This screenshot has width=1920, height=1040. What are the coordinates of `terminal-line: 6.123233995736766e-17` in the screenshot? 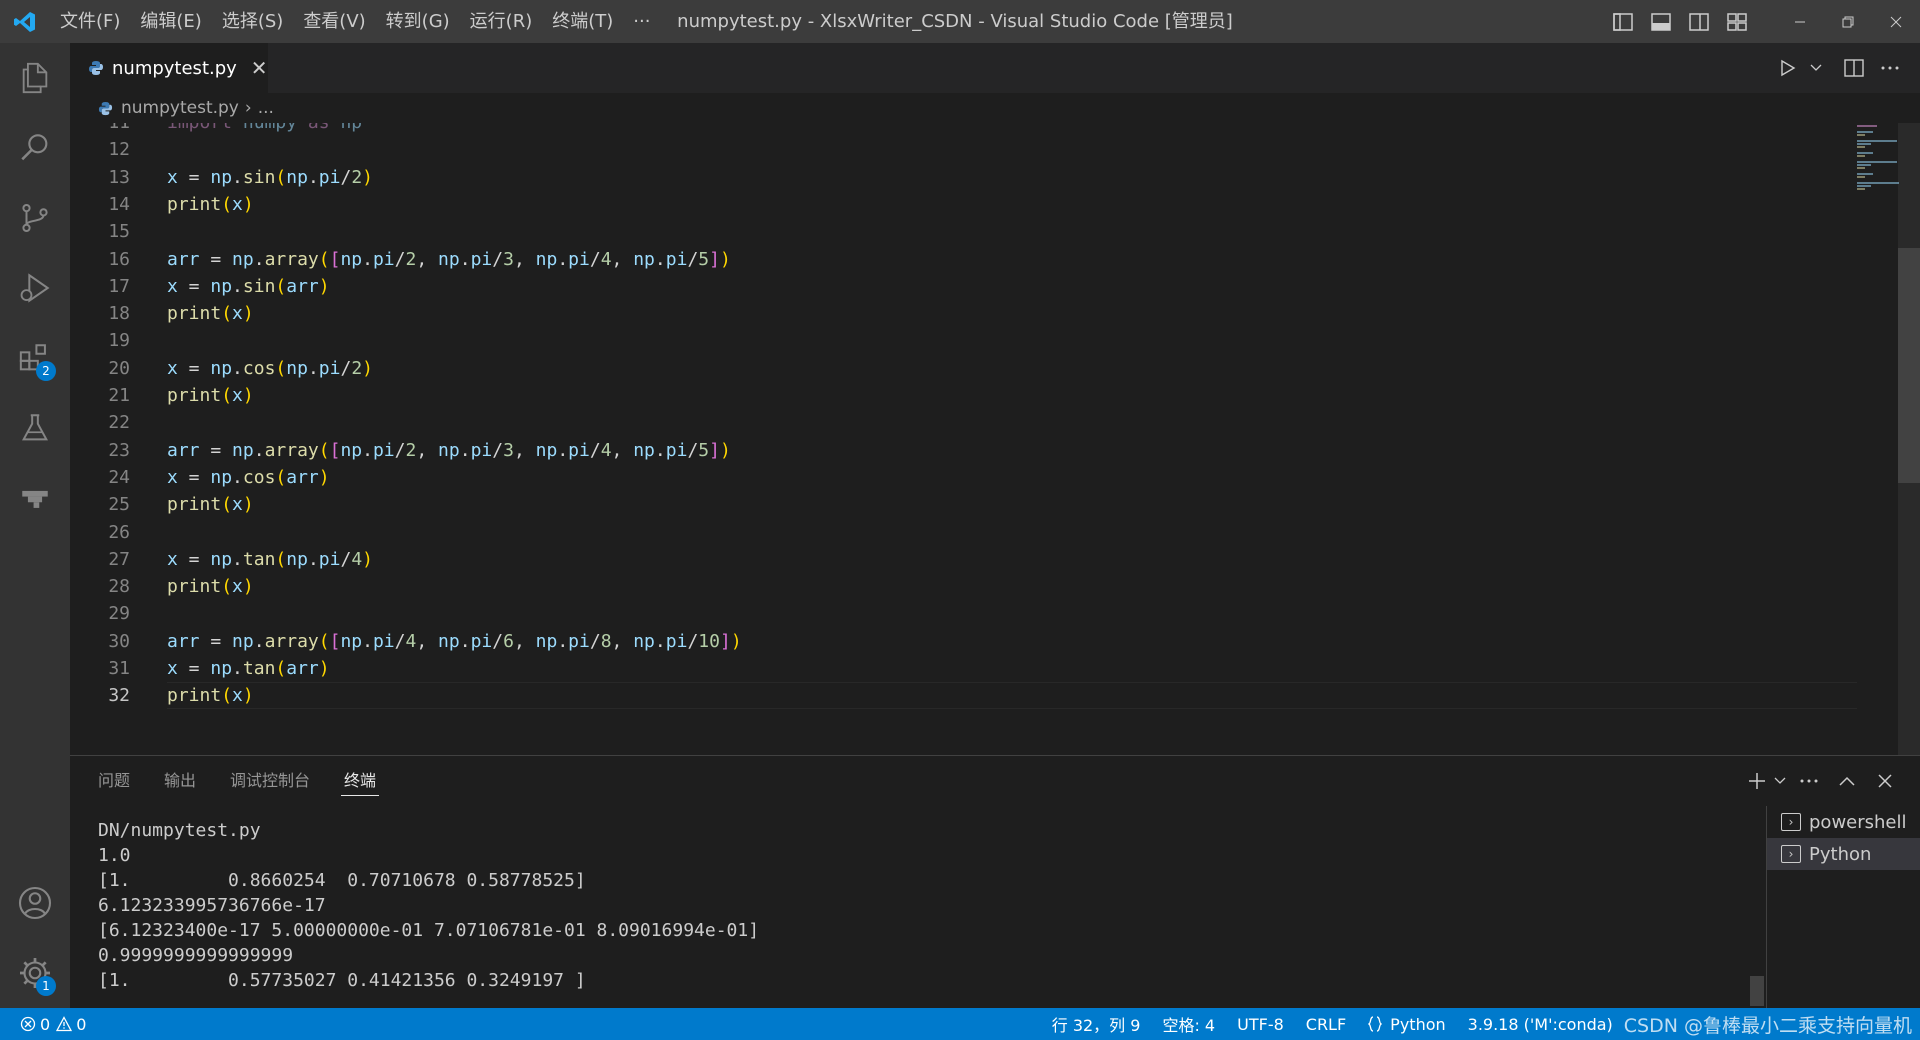 It's located at (212, 905).